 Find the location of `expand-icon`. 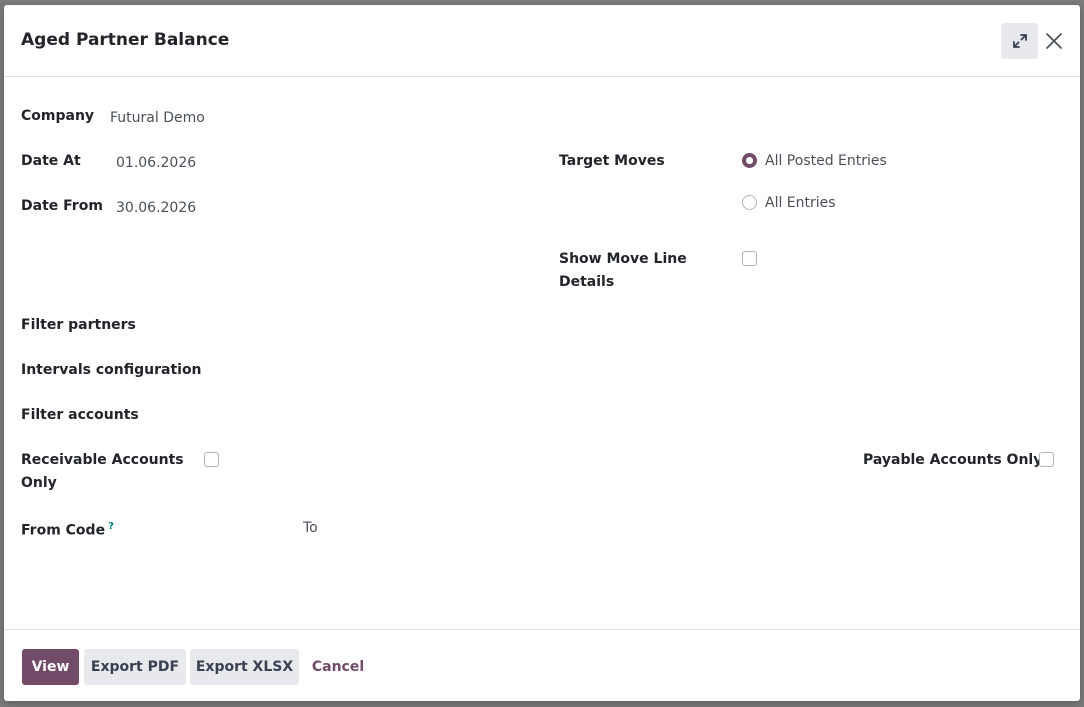

expand-icon is located at coordinates (1019, 41).